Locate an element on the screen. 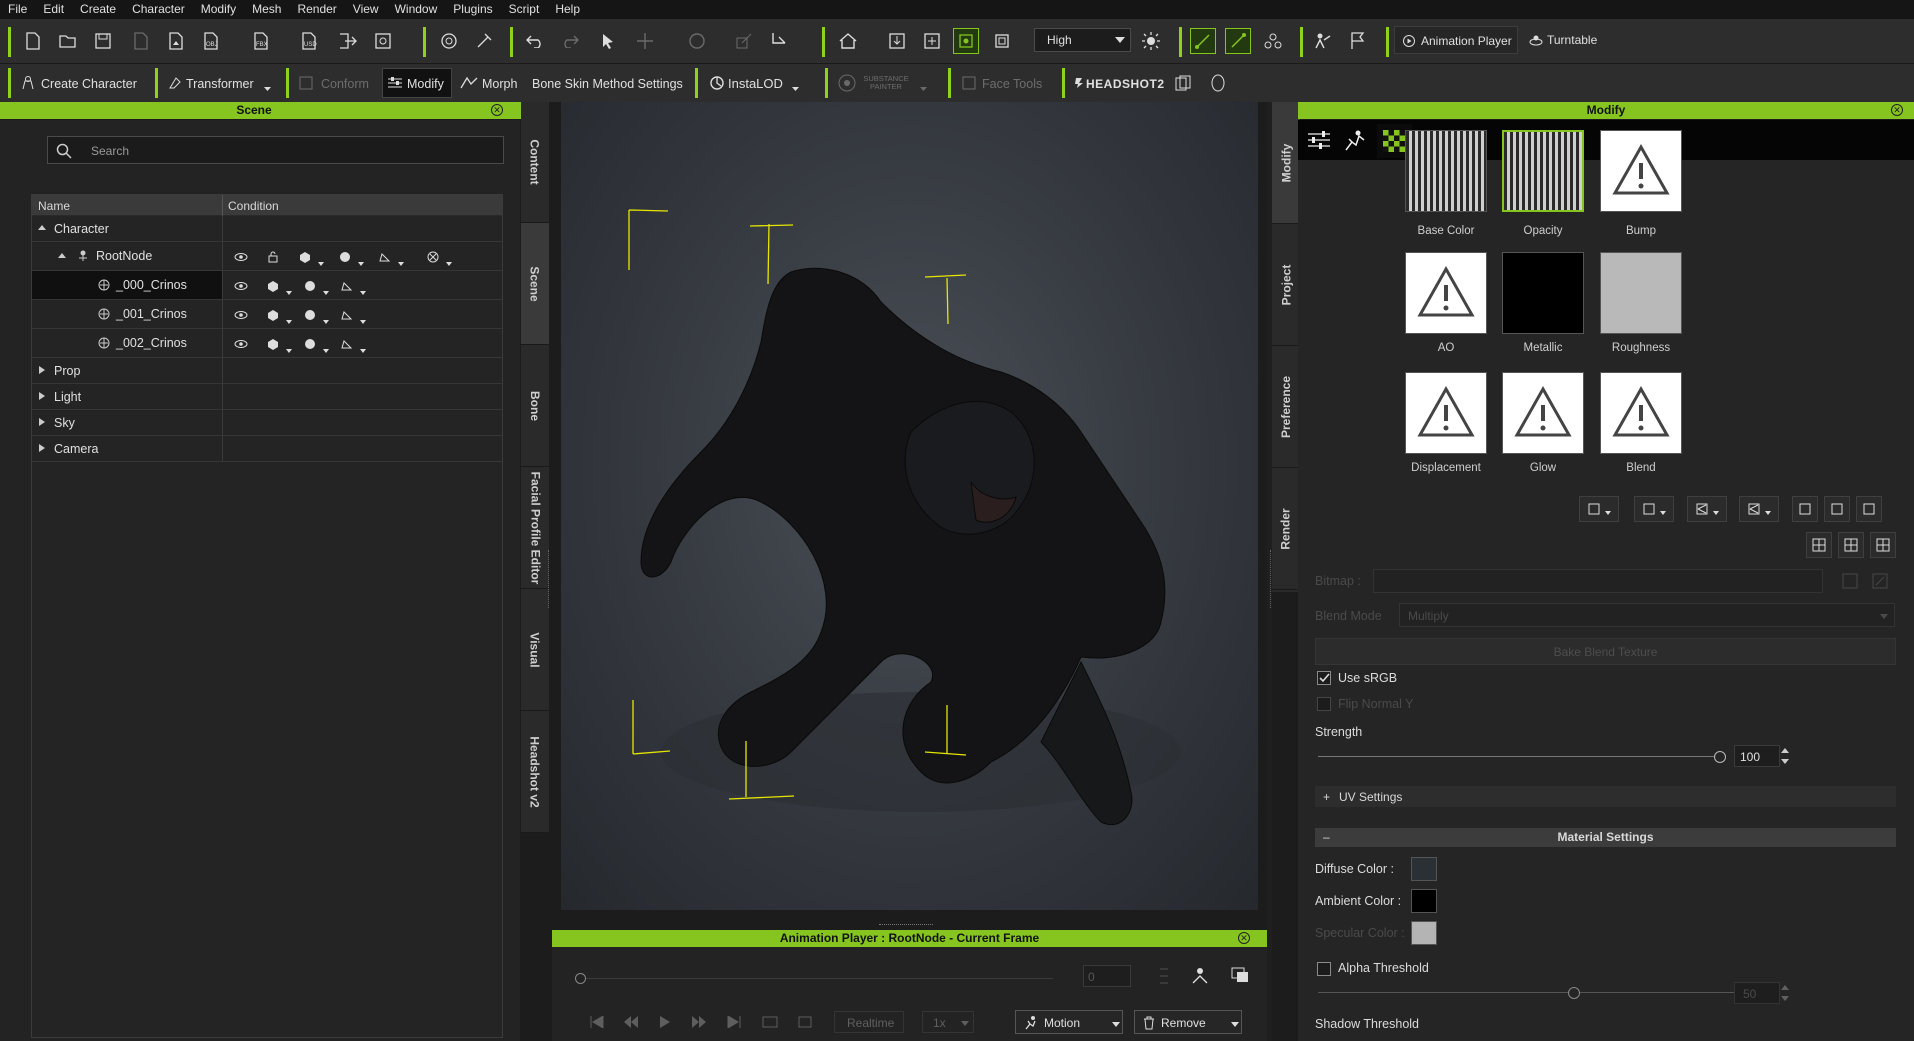 Image resolution: width=1914 pixels, height=1041 pixels. motion-button: Motion is located at coordinates (1069, 1022).